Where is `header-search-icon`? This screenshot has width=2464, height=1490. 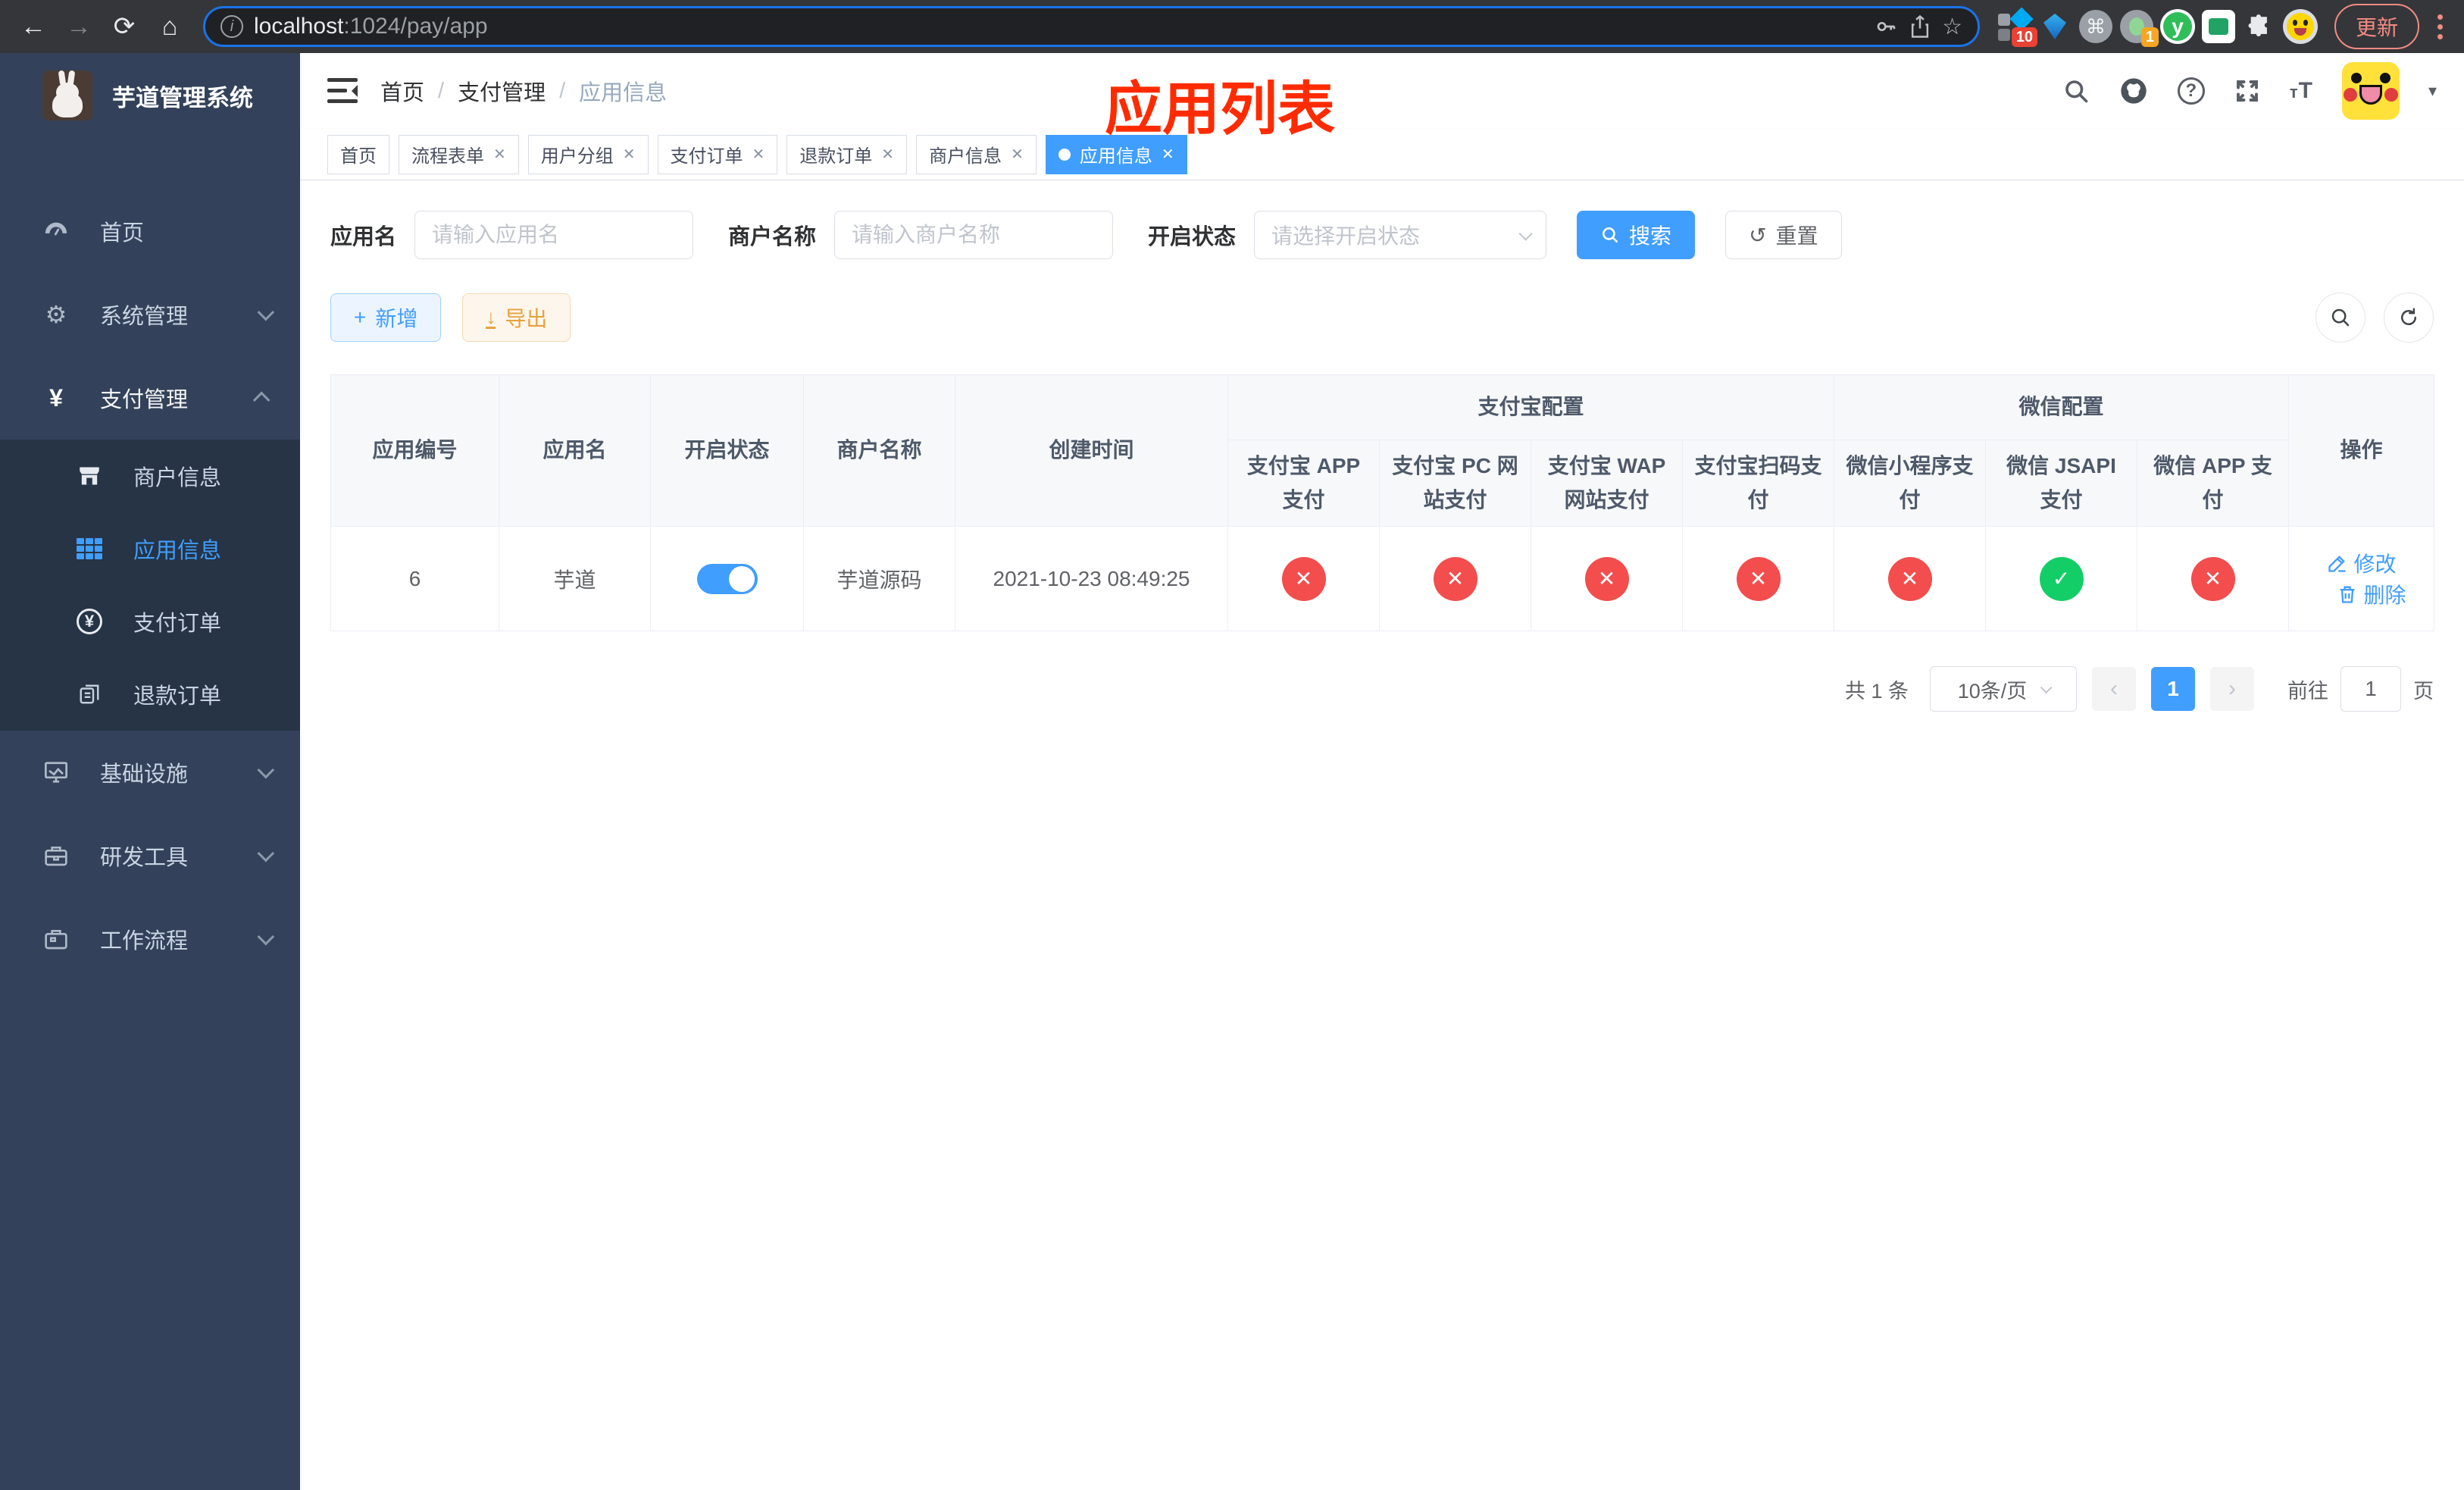
header-search-icon is located at coordinates (2076, 91).